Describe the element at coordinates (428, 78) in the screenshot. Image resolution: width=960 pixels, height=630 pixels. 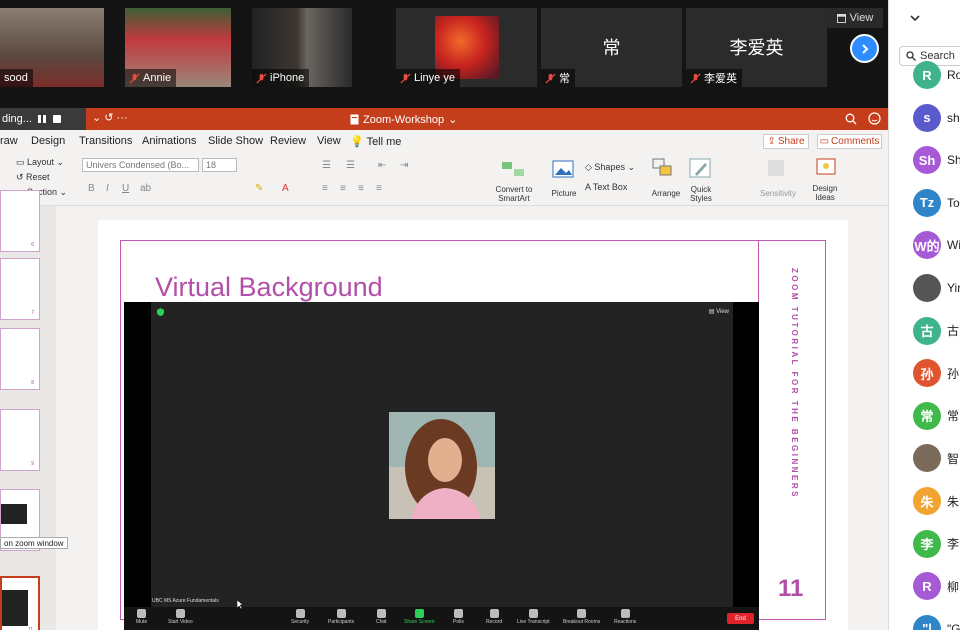
I see `tile-name: Linye ye` at that location.